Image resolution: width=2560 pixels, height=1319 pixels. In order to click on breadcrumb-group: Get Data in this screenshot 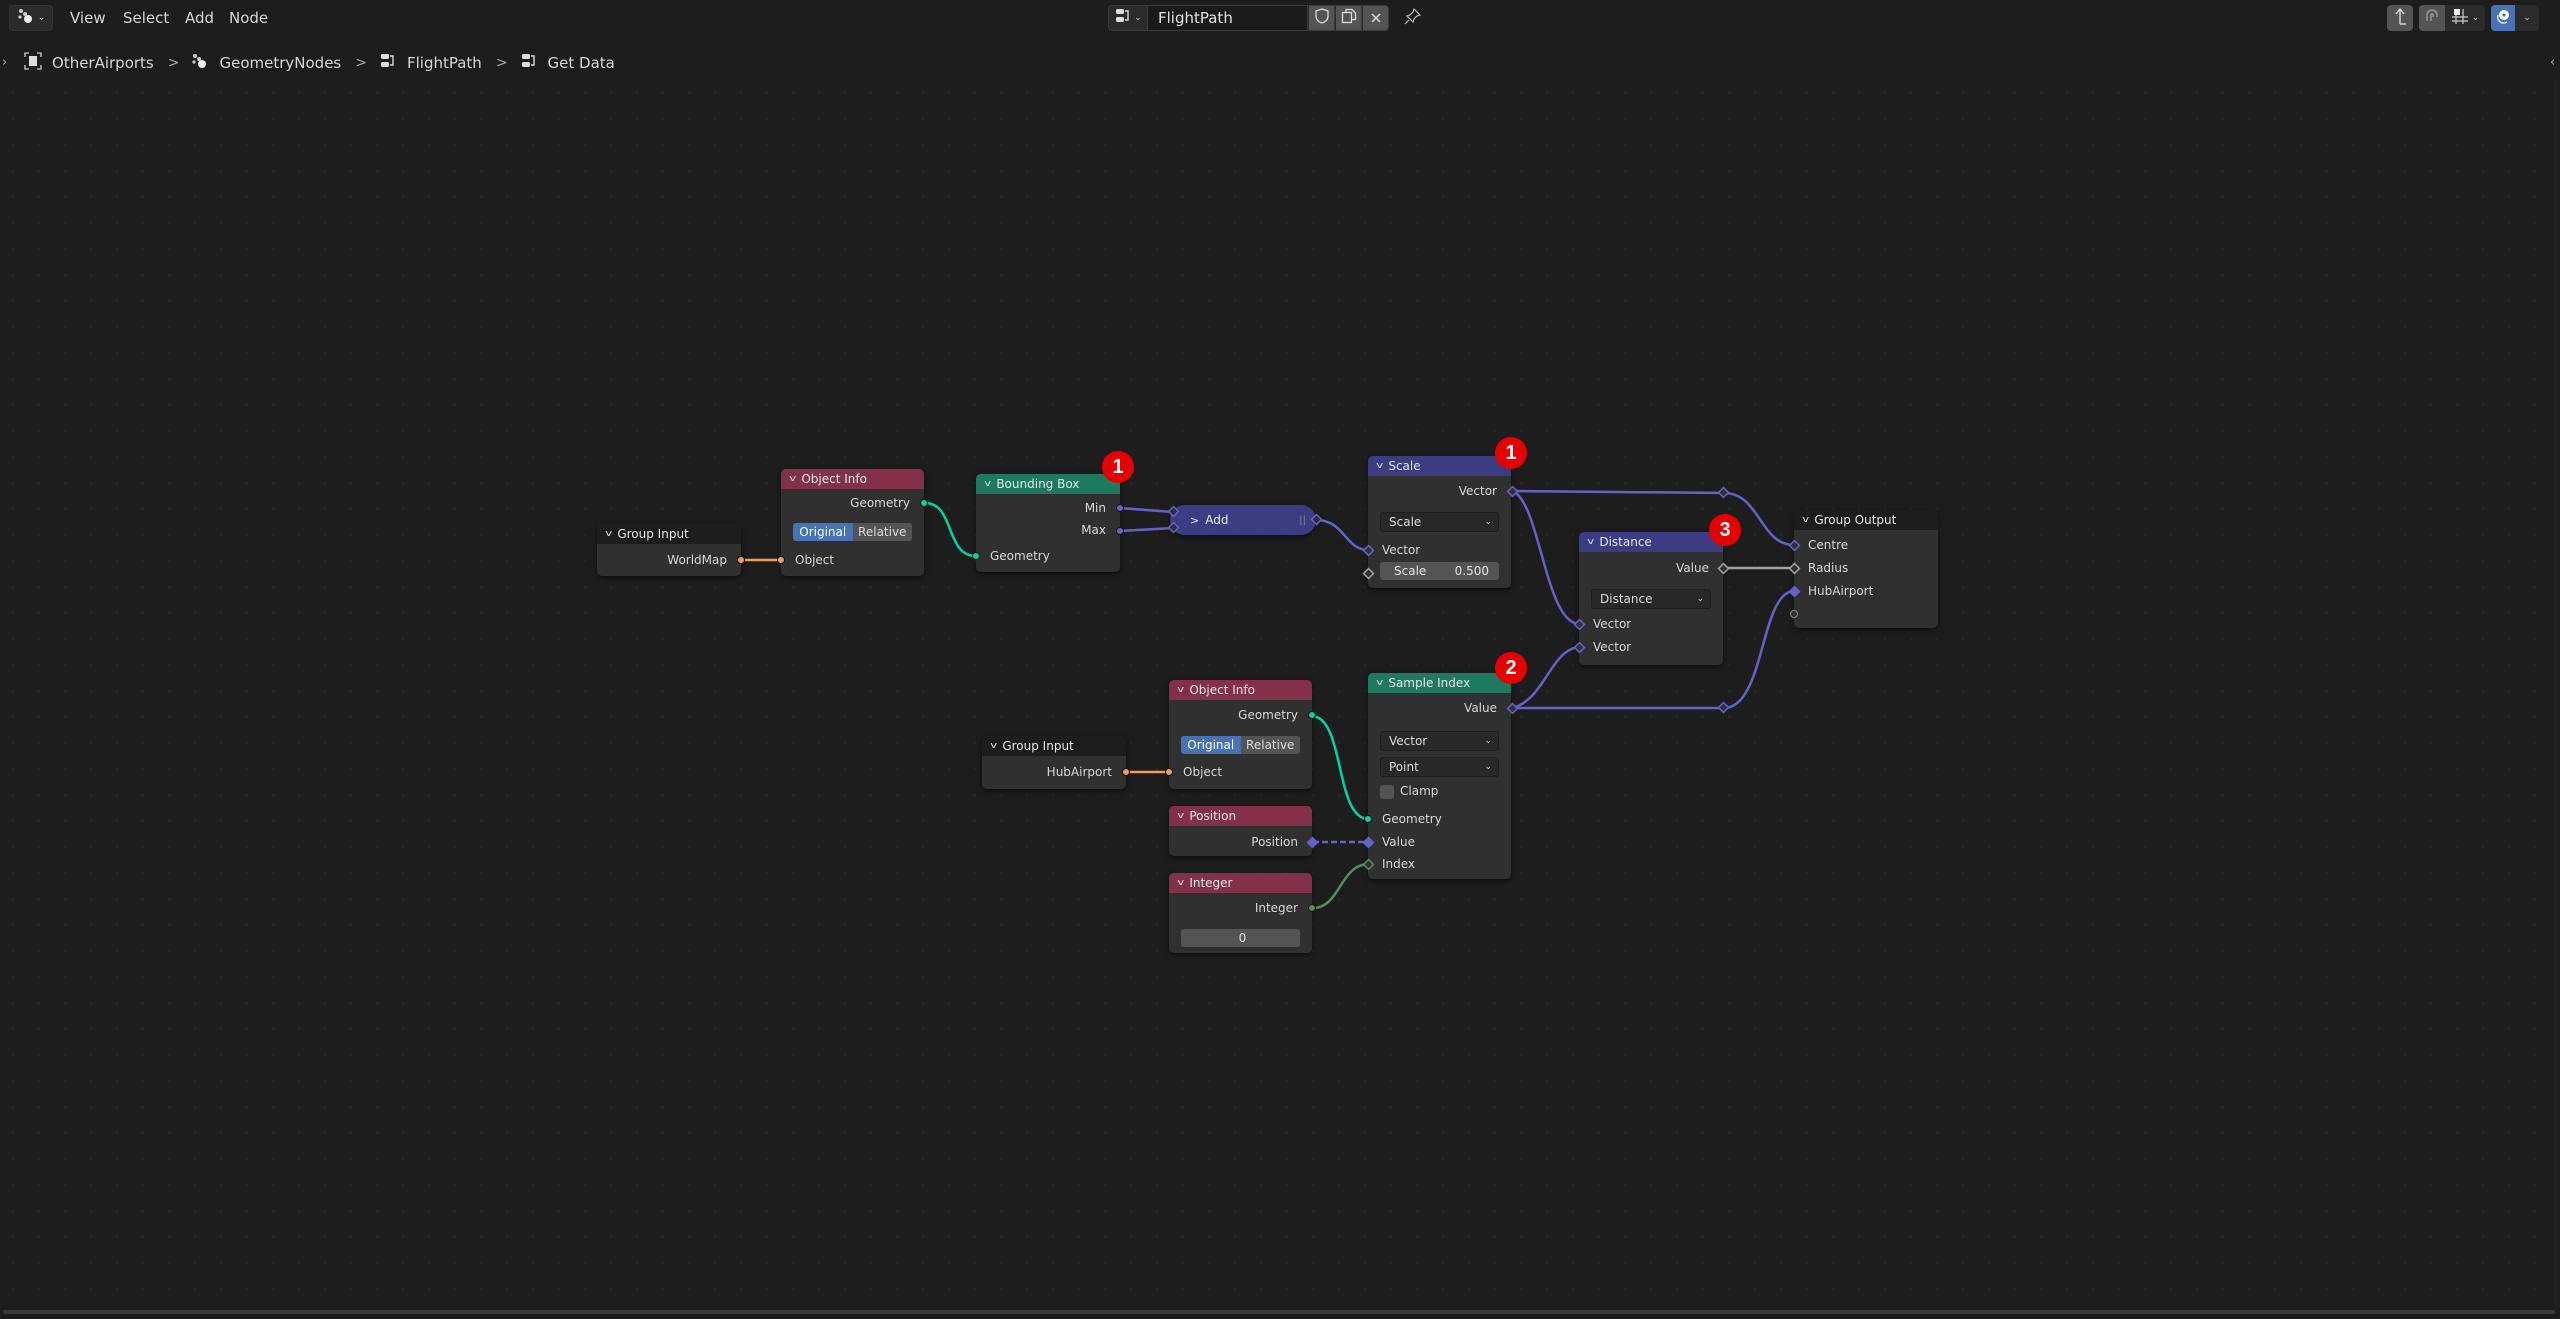, I will do `click(567, 63)`.